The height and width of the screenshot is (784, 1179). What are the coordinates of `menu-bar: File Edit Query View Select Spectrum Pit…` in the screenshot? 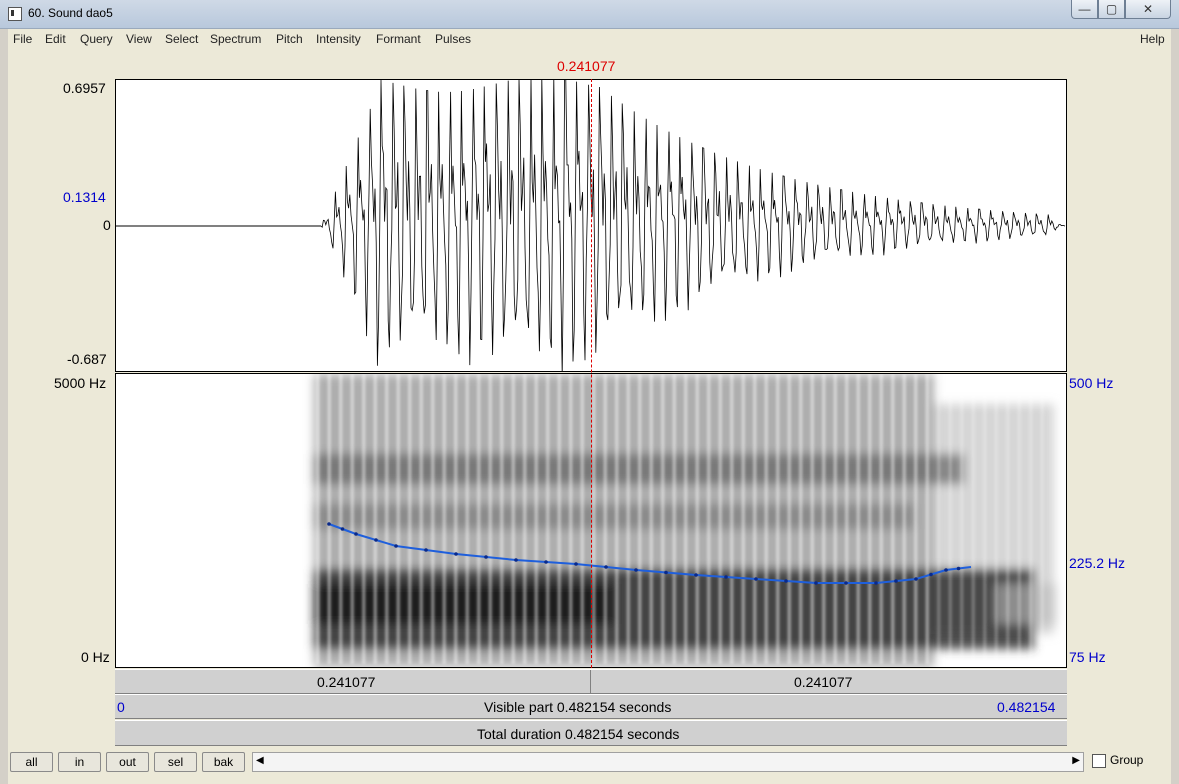 It's located at (589, 39).